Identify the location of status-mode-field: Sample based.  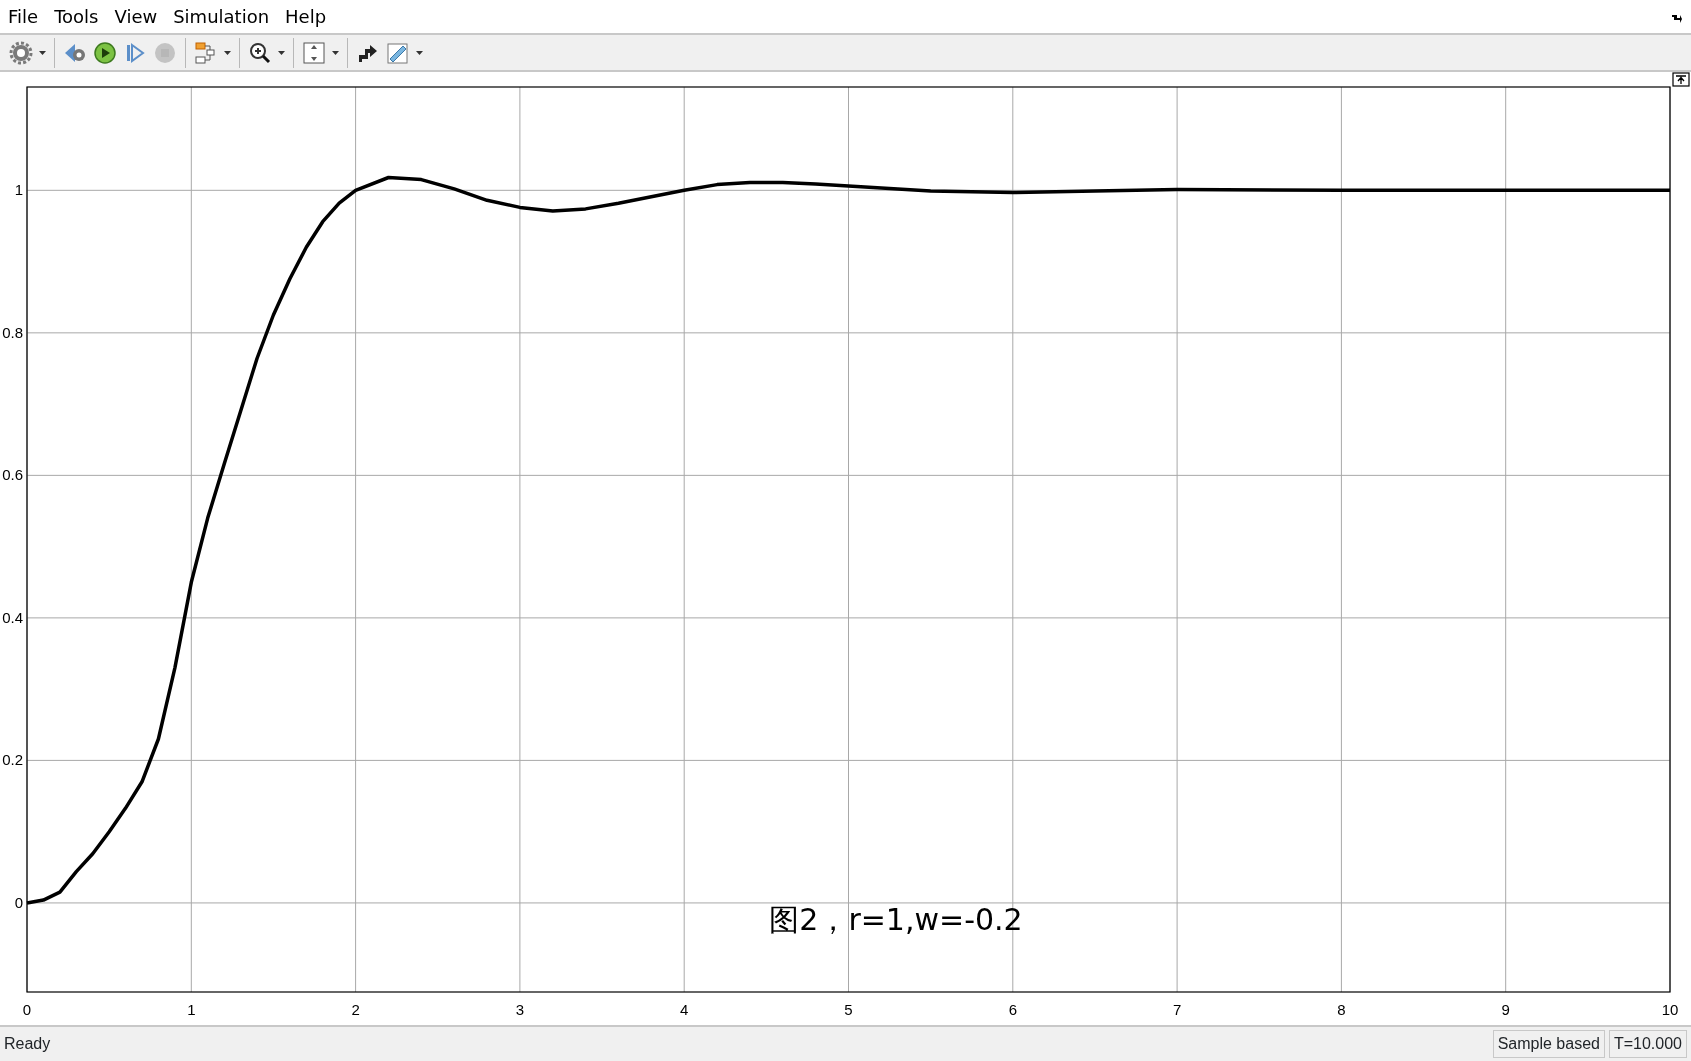
(1548, 1044).